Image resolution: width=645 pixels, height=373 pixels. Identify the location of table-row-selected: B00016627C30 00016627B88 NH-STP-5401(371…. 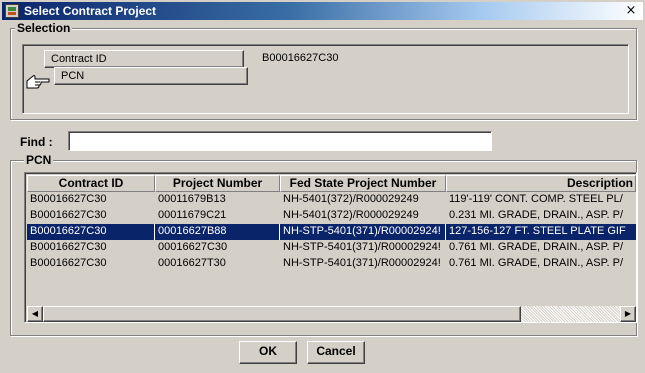
(331, 232).